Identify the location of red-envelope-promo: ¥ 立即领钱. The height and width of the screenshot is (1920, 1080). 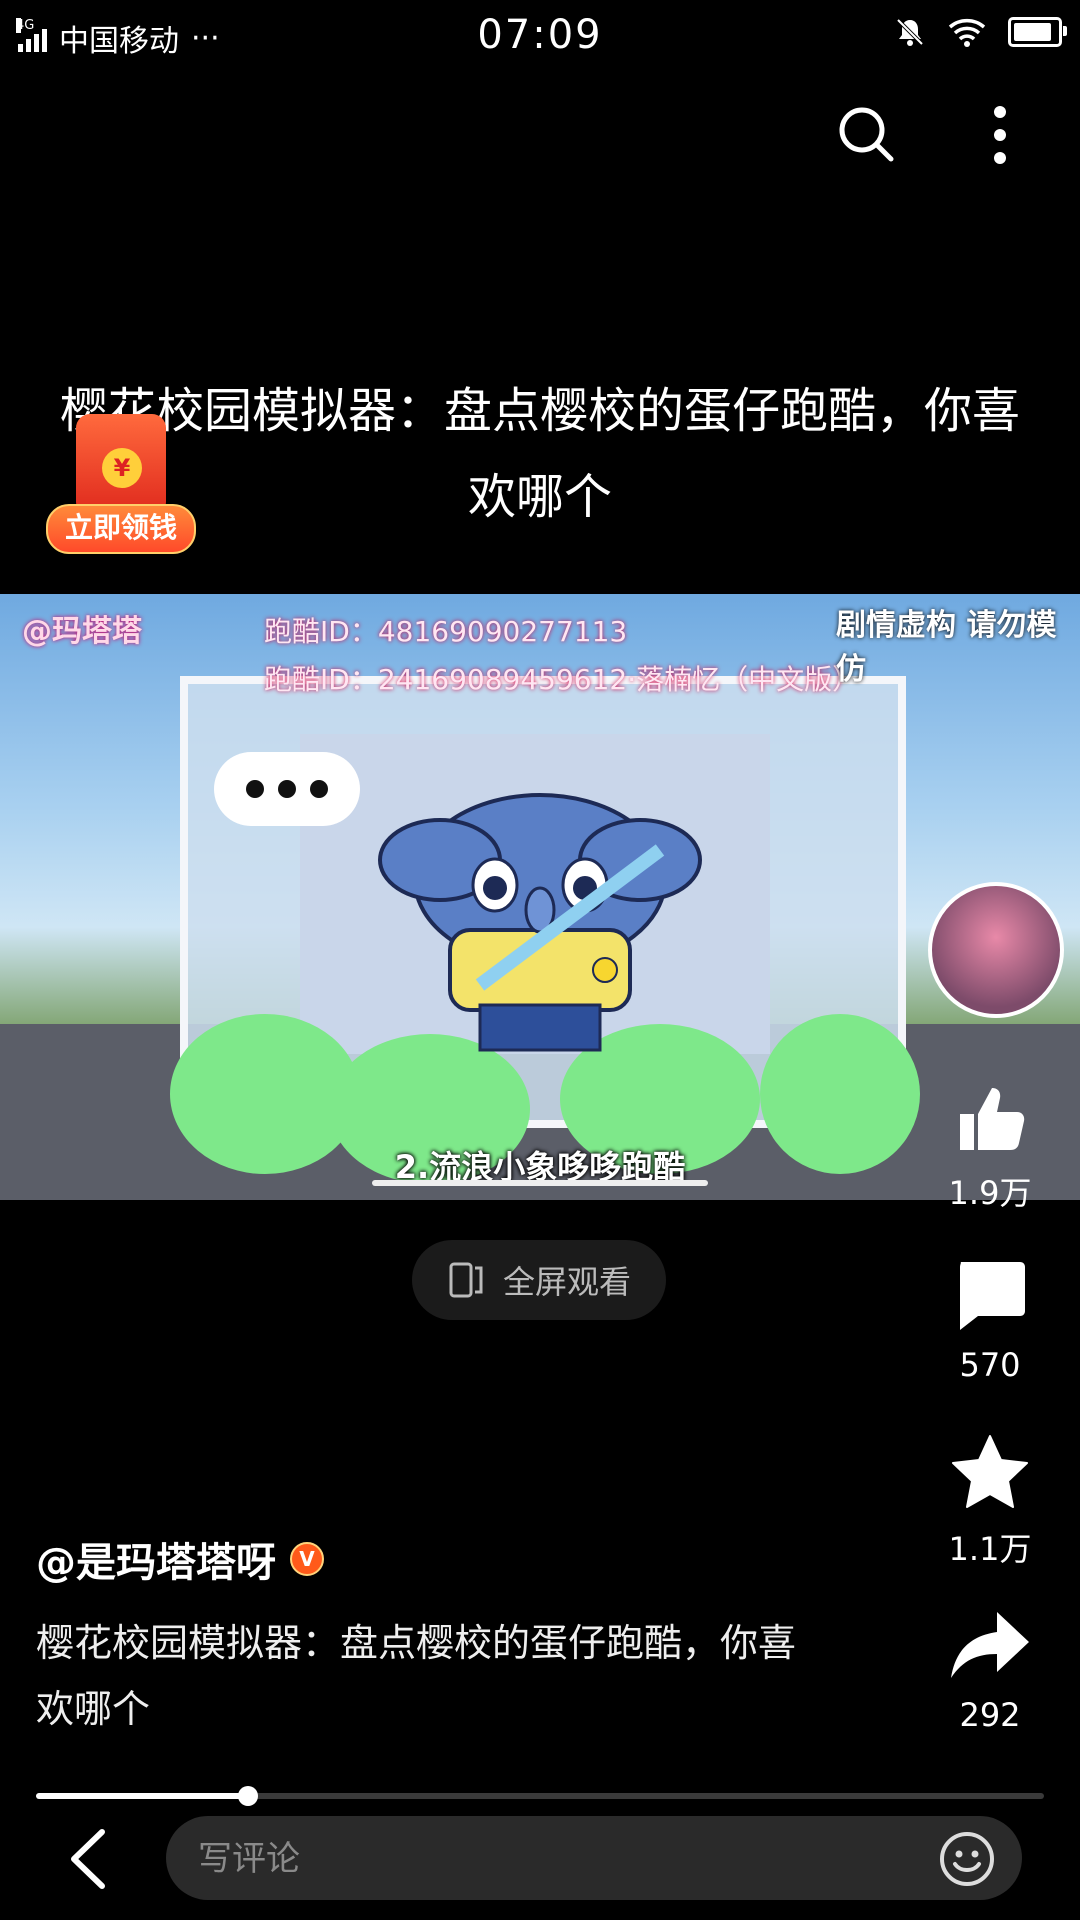
(121, 485).